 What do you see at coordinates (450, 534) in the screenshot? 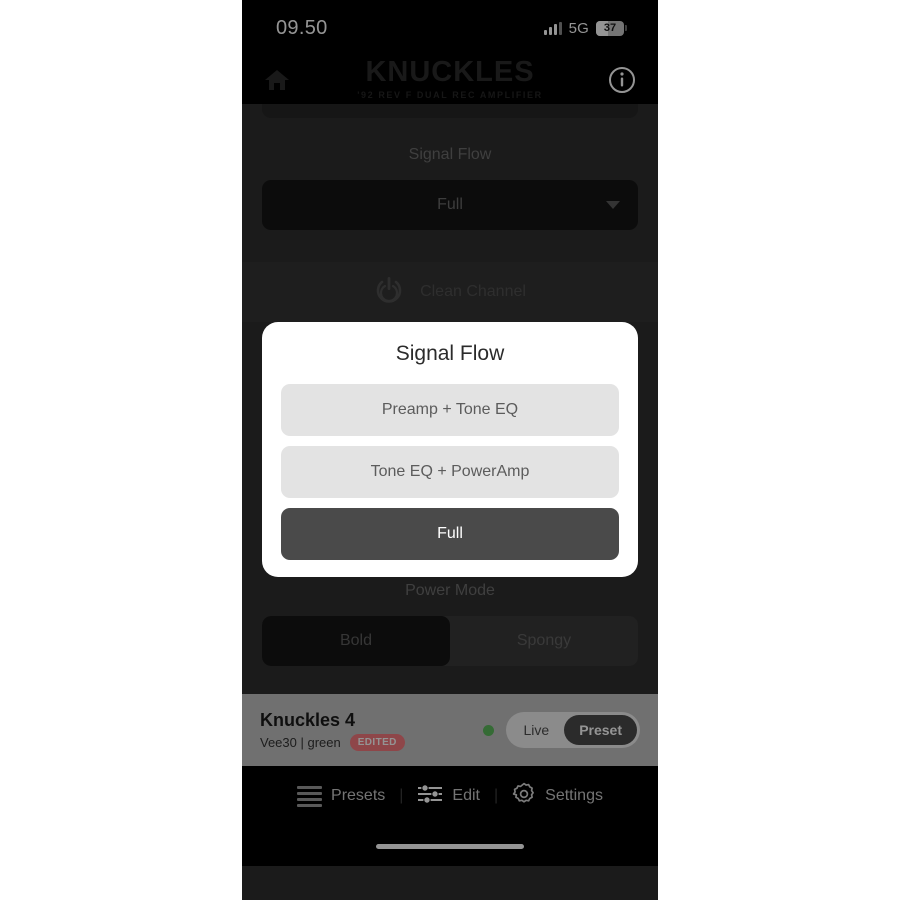
I see `dialog-option-full: Full` at bounding box center [450, 534].